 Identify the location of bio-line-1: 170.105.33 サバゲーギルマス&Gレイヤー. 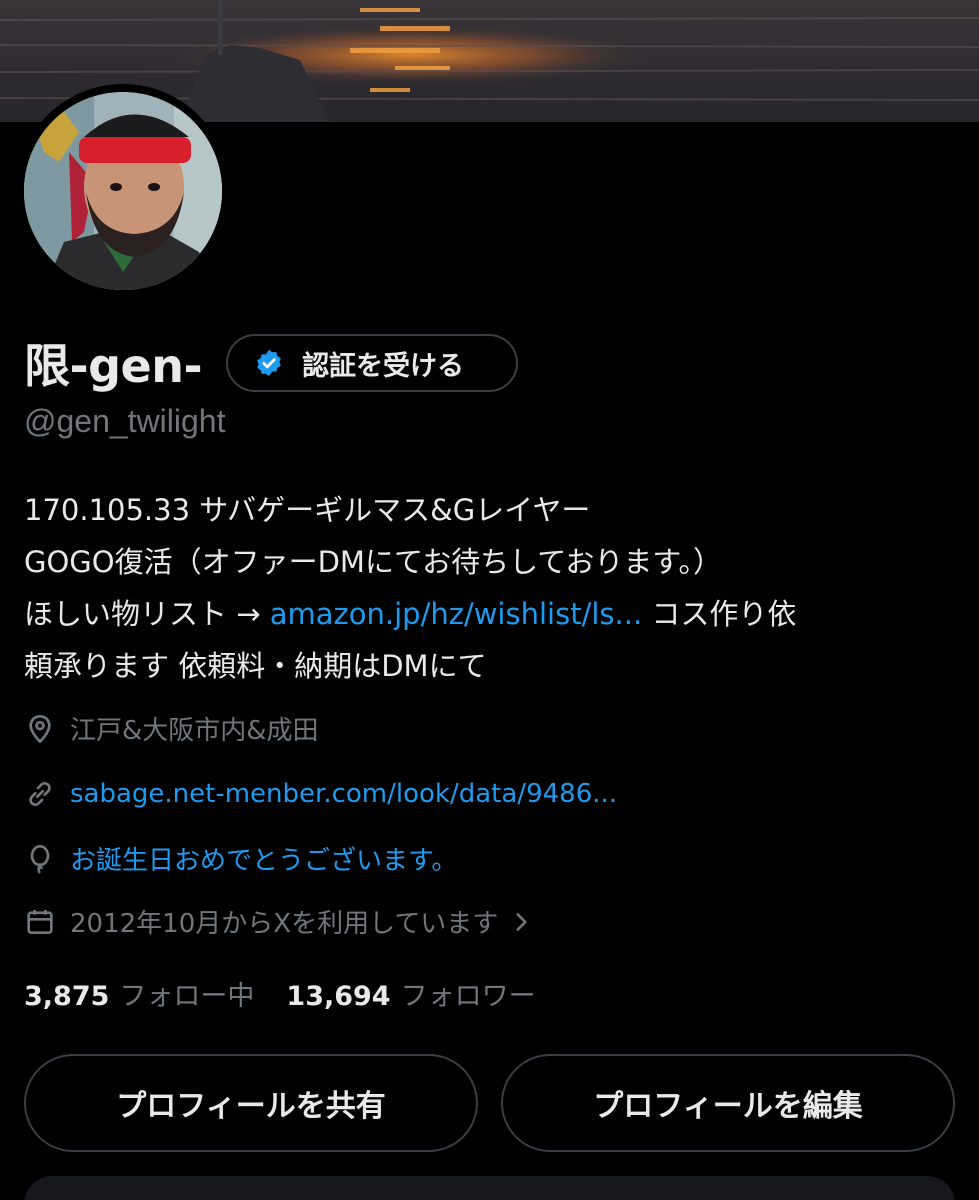
(307, 510).